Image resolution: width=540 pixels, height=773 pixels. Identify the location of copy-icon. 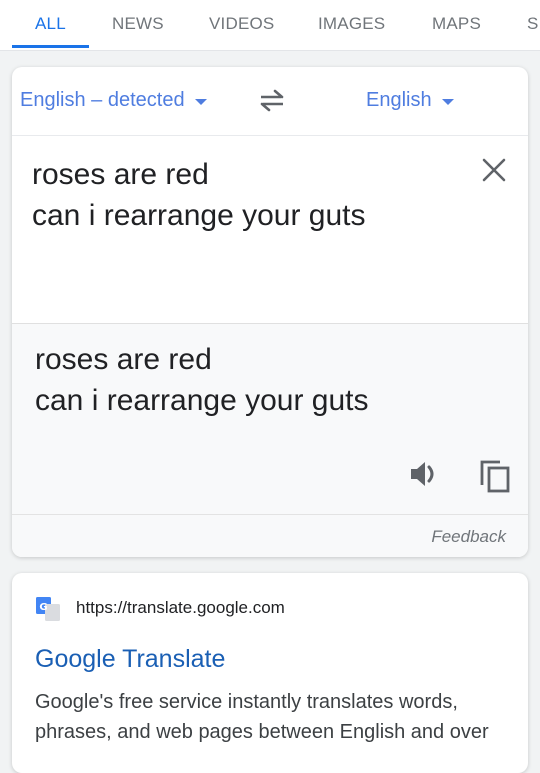
(495, 476).